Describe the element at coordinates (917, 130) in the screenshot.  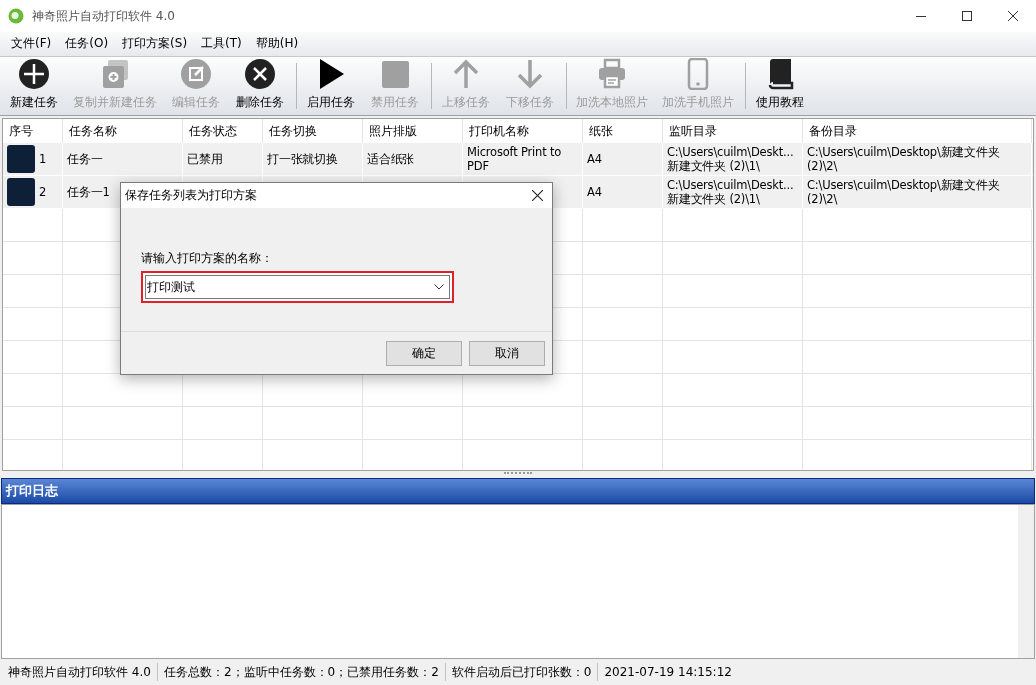
I see `column-header: 备份目录` at that location.